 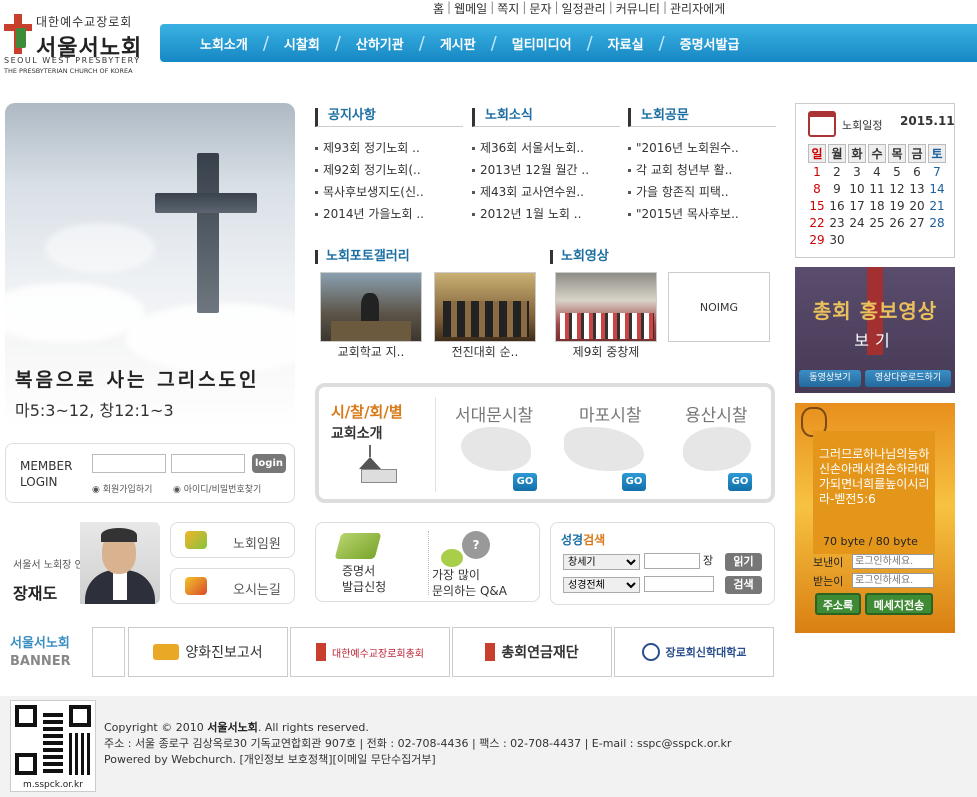 I want to click on moderator-greeting: 서울서 노회장 인사말 장재도, so click(x=82, y=562).